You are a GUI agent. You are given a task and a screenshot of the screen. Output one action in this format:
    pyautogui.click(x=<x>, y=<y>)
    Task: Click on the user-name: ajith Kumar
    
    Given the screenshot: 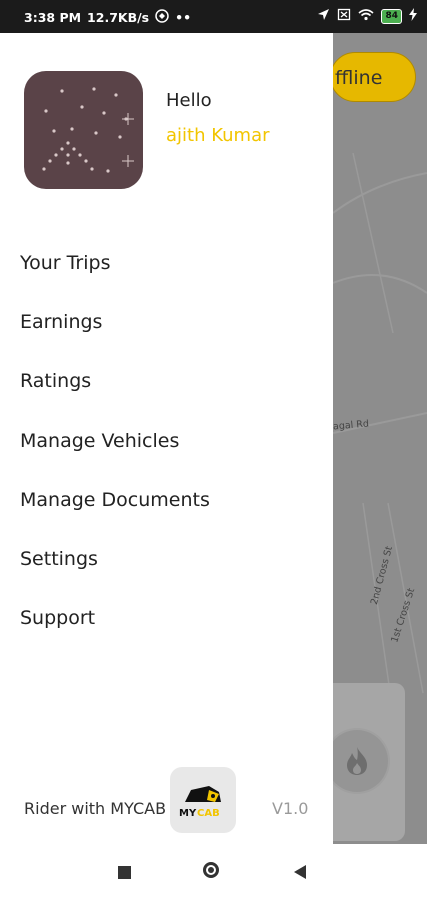 What is the action you would take?
    pyautogui.click(x=218, y=135)
    